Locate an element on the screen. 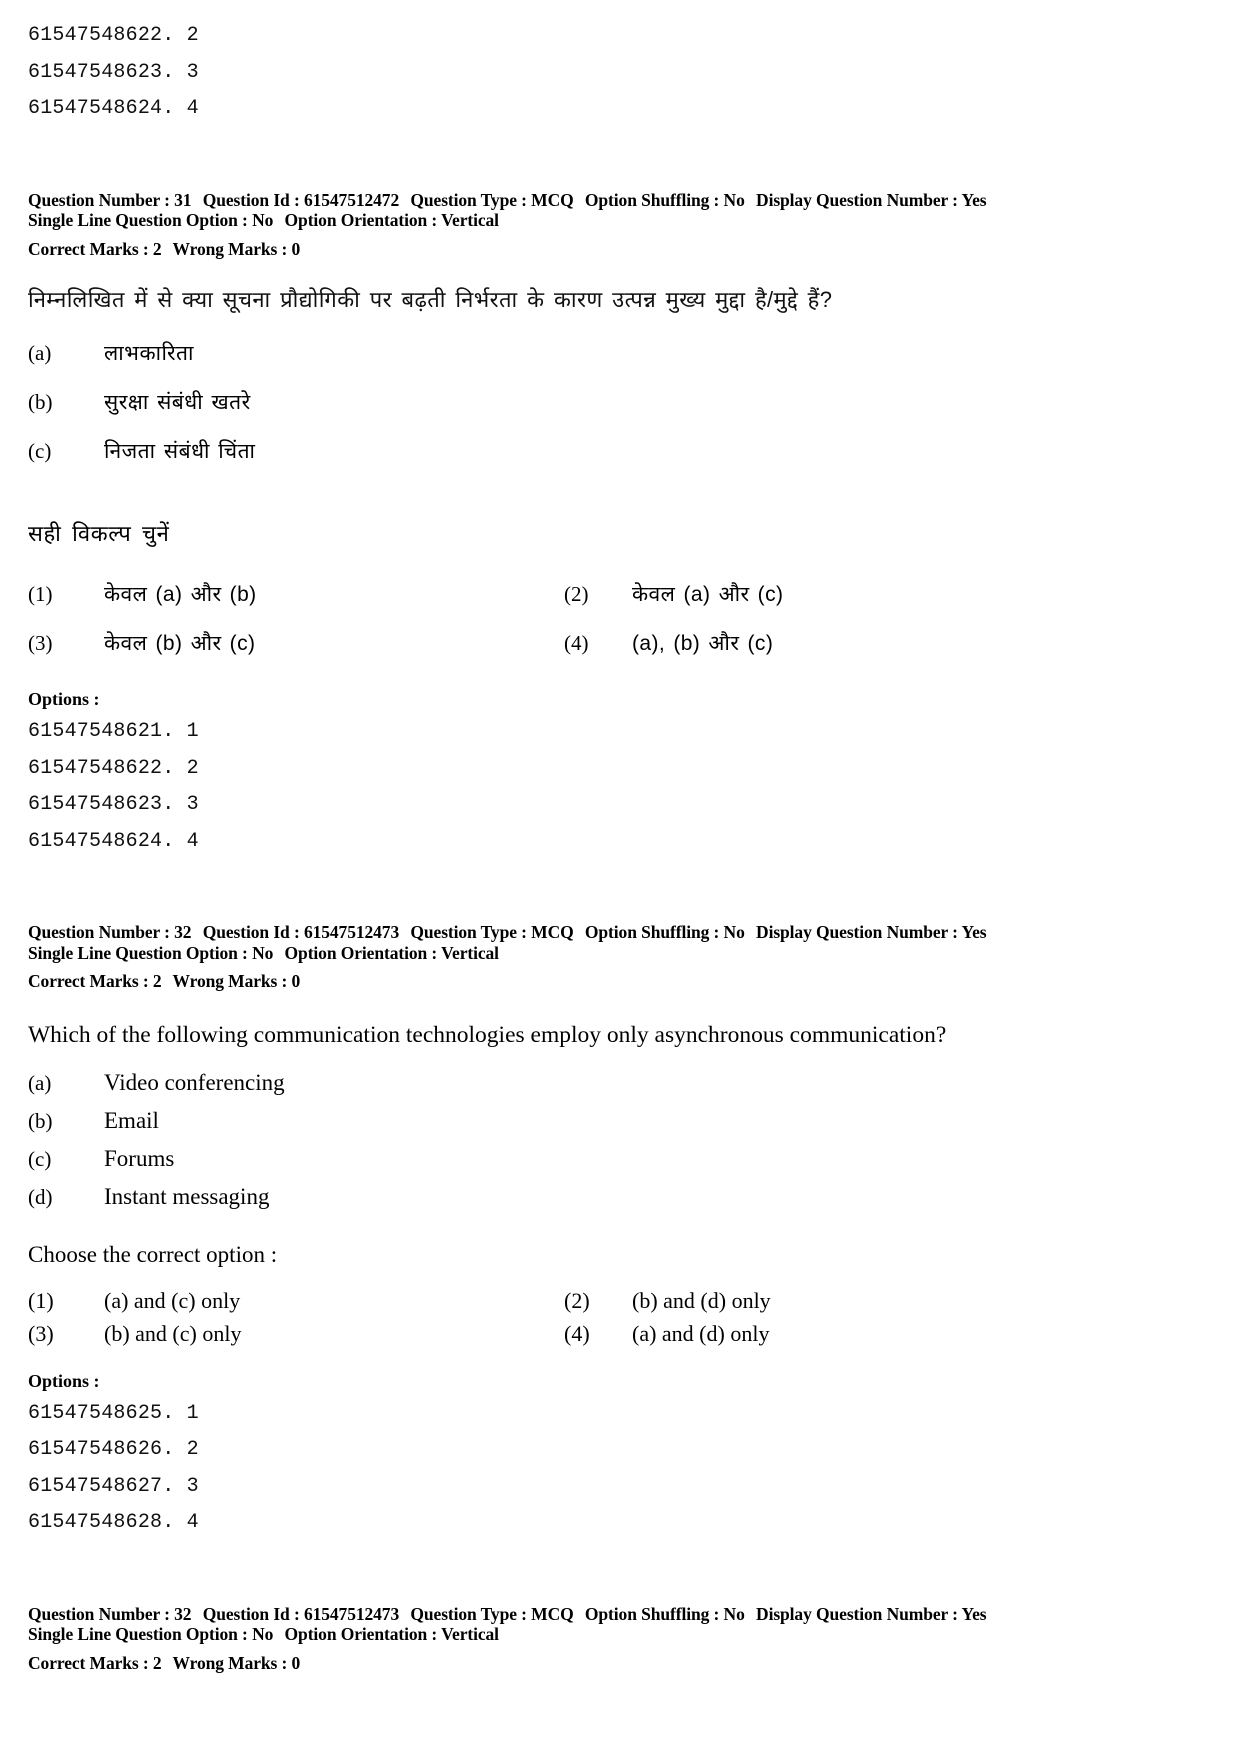 The image size is (1240, 1754). answer-choice-2: (2) (b) and (d) only is located at coordinates (888, 1300).